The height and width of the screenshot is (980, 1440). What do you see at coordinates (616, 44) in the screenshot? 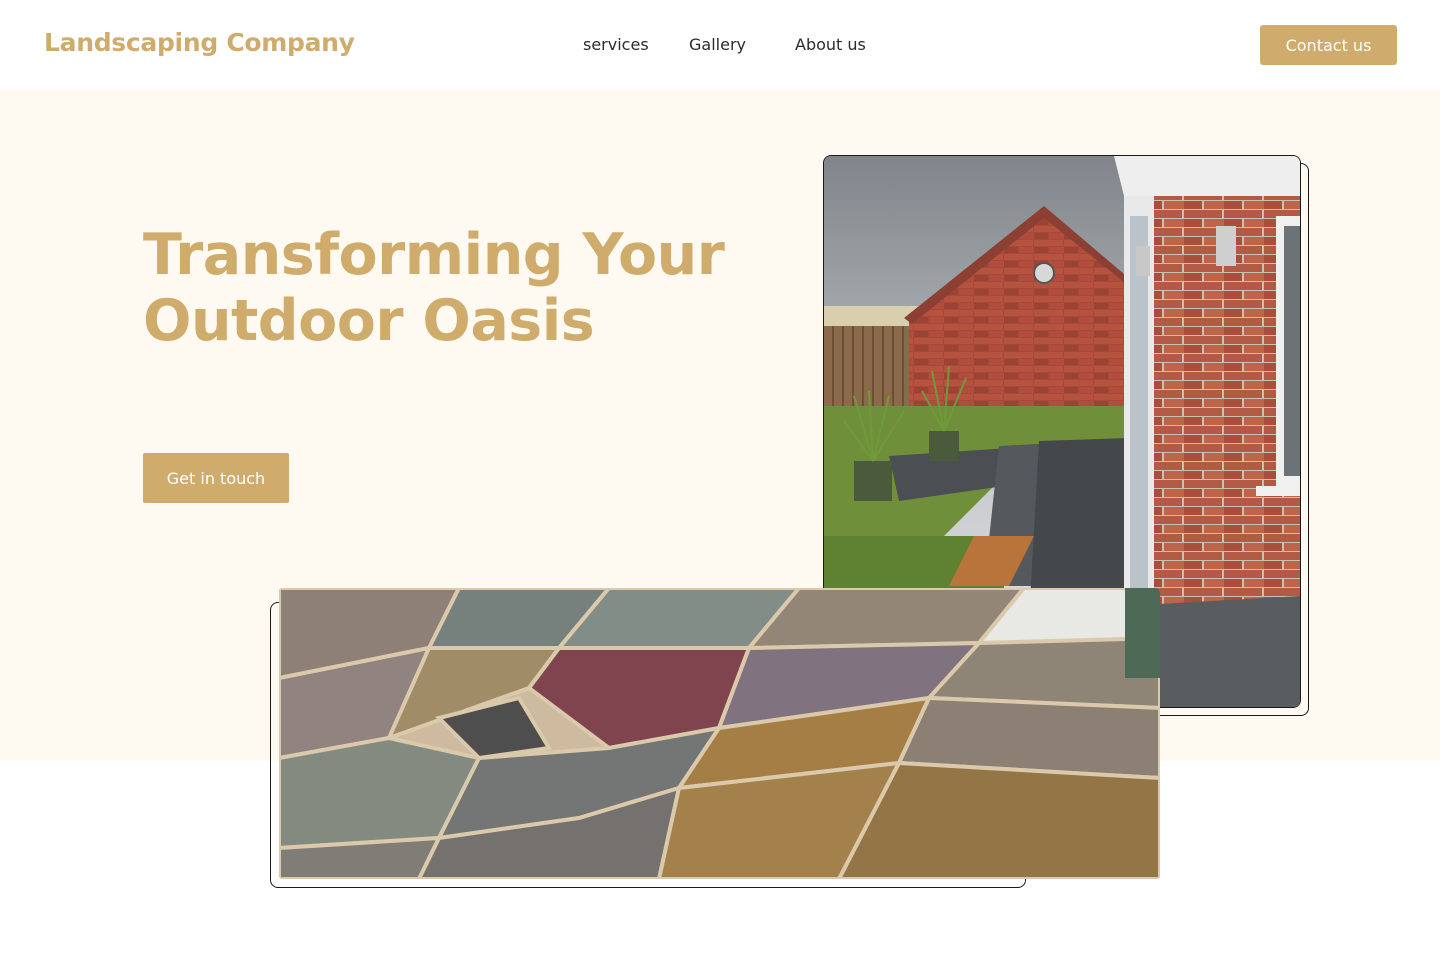
I see `nav-link-services: services` at bounding box center [616, 44].